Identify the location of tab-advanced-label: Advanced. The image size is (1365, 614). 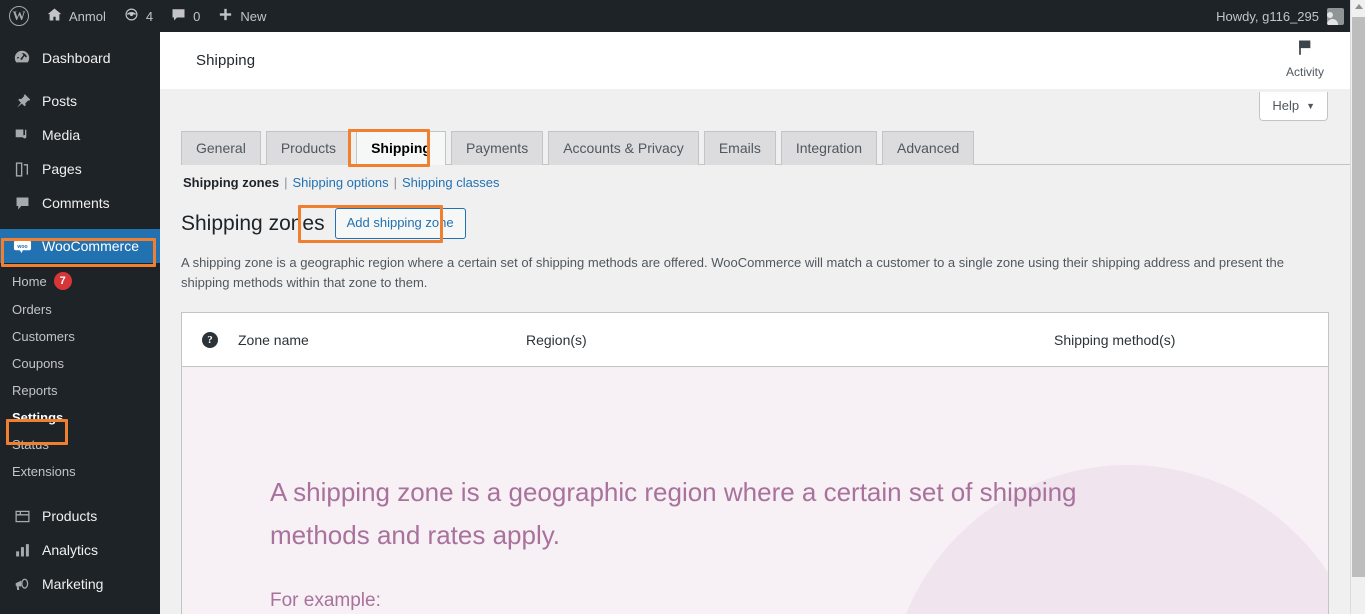
(928, 148).